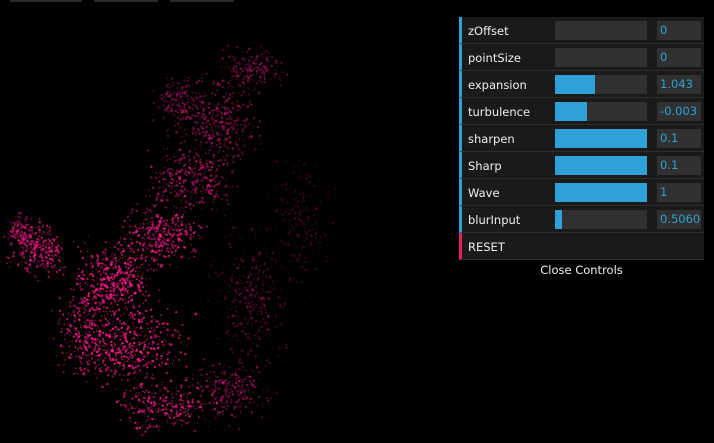 The height and width of the screenshot is (443, 714). Describe the element at coordinates (679, 84) in the screenshot. I see `expansion-input: 1.043` at that location.